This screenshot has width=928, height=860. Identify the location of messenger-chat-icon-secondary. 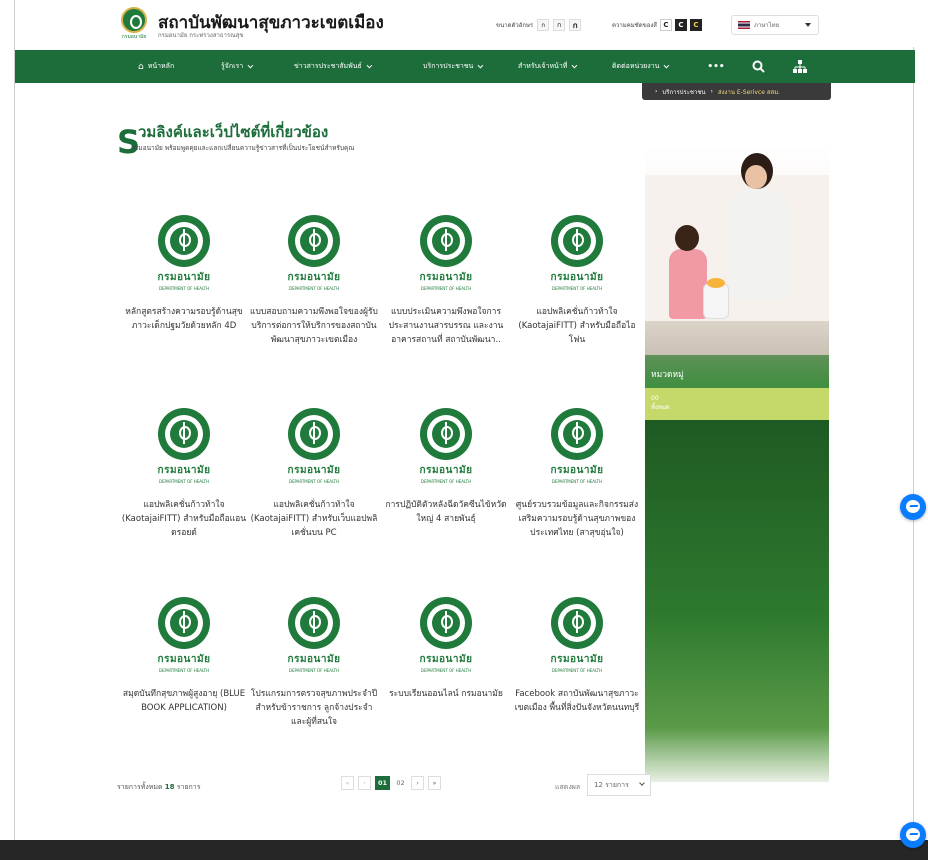
(913, 835).